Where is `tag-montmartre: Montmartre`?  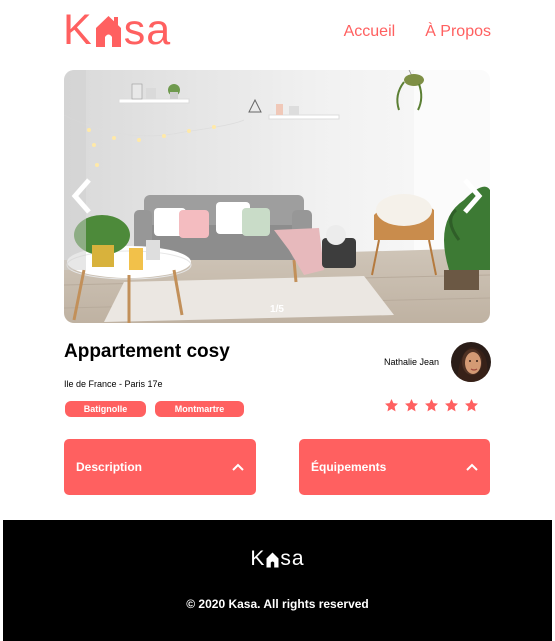 tag-montmartre: Montmartre is located at coordinates (199, 409).